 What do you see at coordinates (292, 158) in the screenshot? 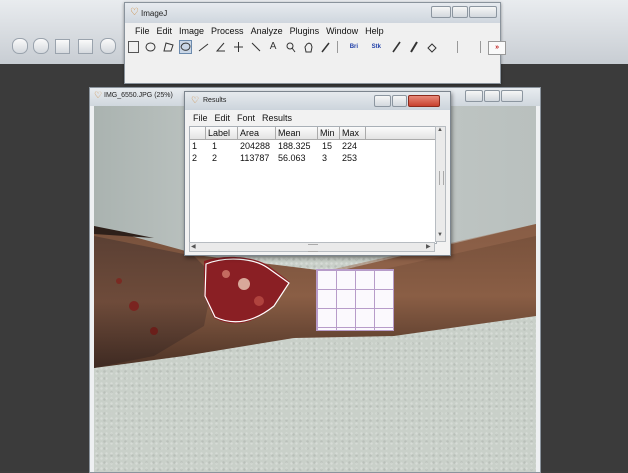
I see `row-mean: 56.063` at bounding box center [292, 158].